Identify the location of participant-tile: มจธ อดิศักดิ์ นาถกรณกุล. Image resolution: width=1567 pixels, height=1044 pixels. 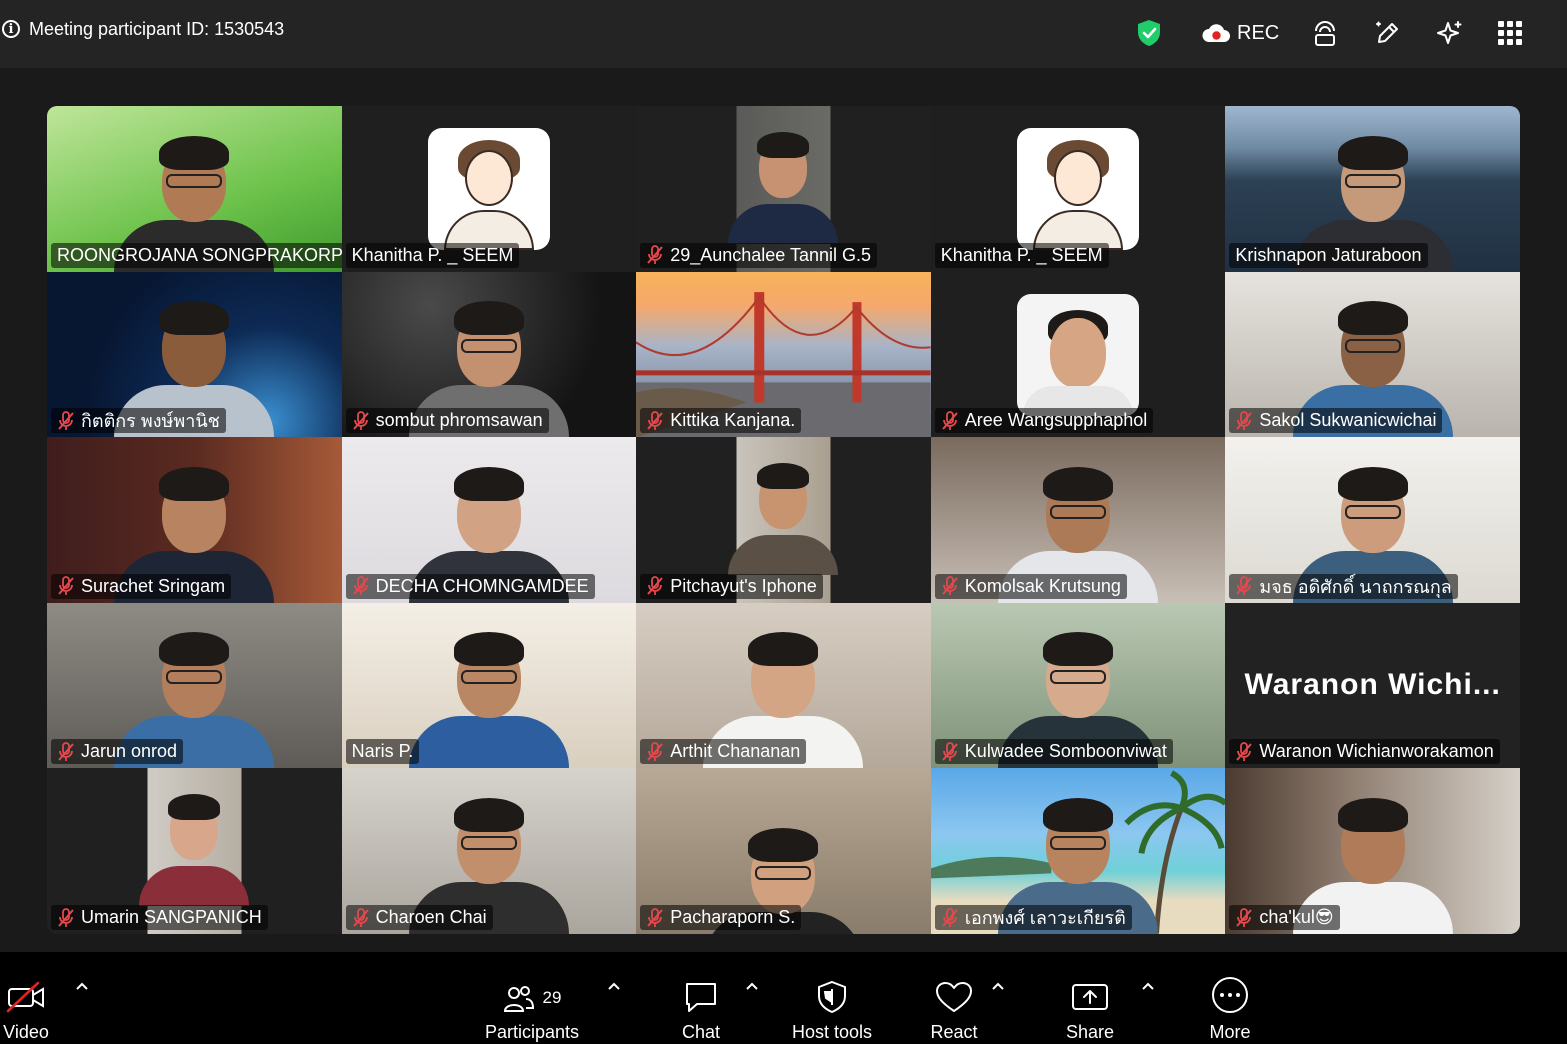
(1372, 520).